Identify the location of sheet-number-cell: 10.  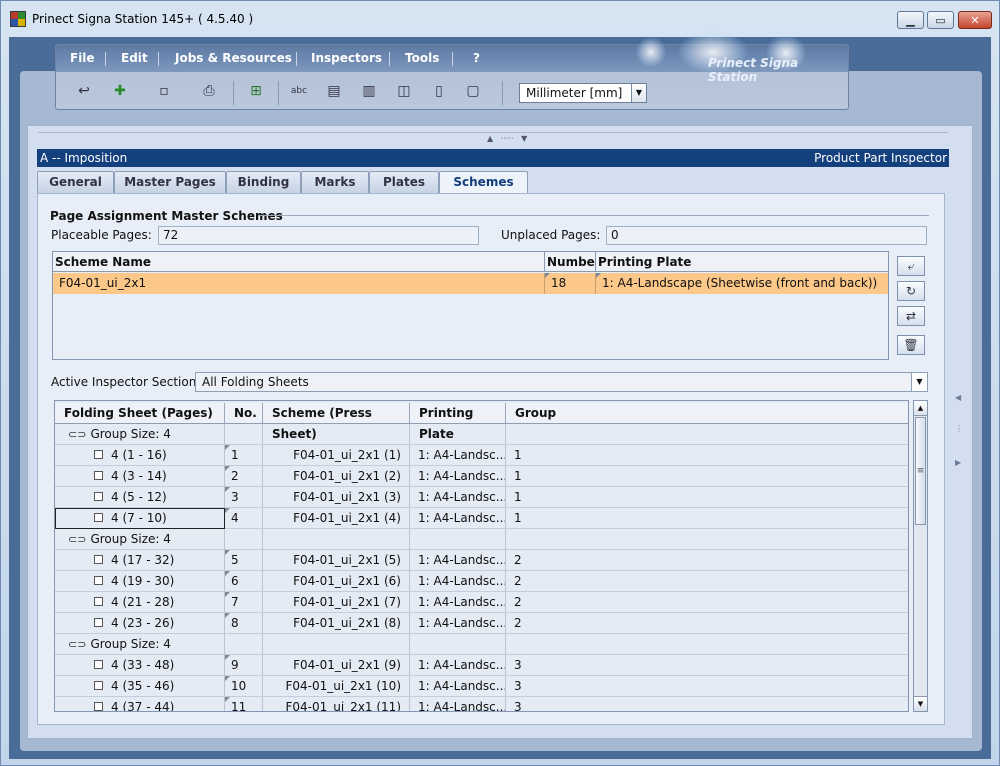
(244, 686).